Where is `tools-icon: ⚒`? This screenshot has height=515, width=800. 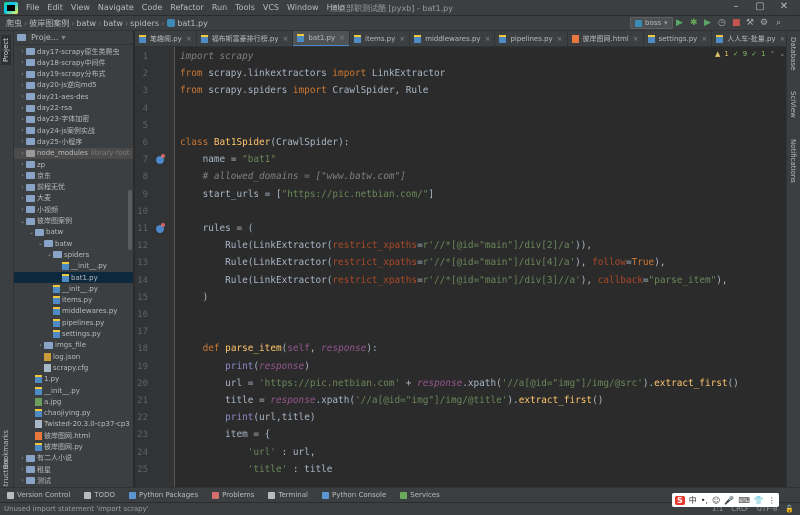 tools-icon: ⚒ is located at coordinates (750, 23).